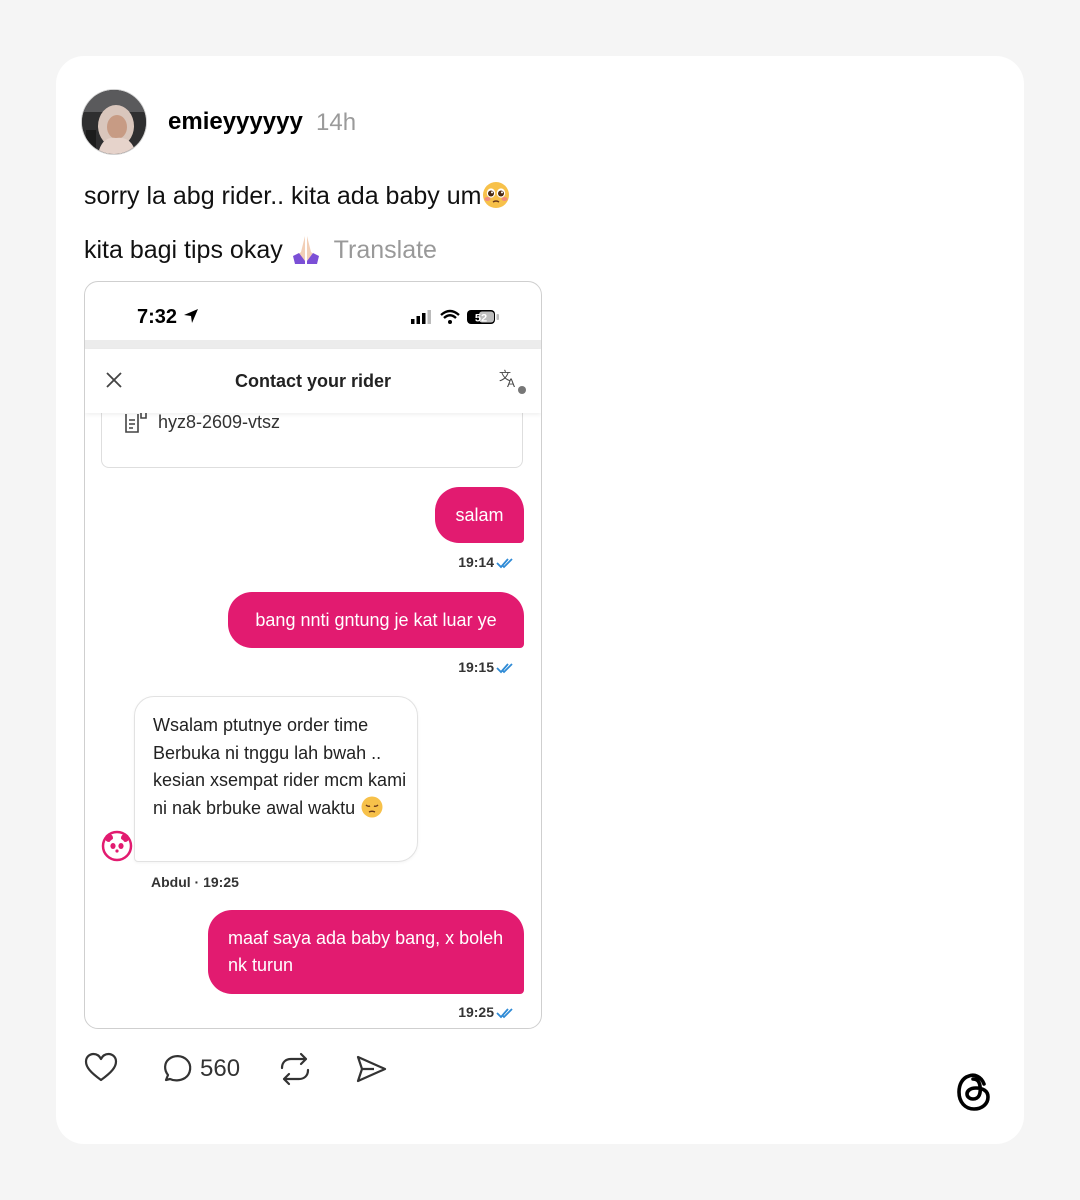 The height and width of the screenshot is (1200, 1080). I want to click on message-out: bang nnti gntung je kat luar ye, so click(376, 620).